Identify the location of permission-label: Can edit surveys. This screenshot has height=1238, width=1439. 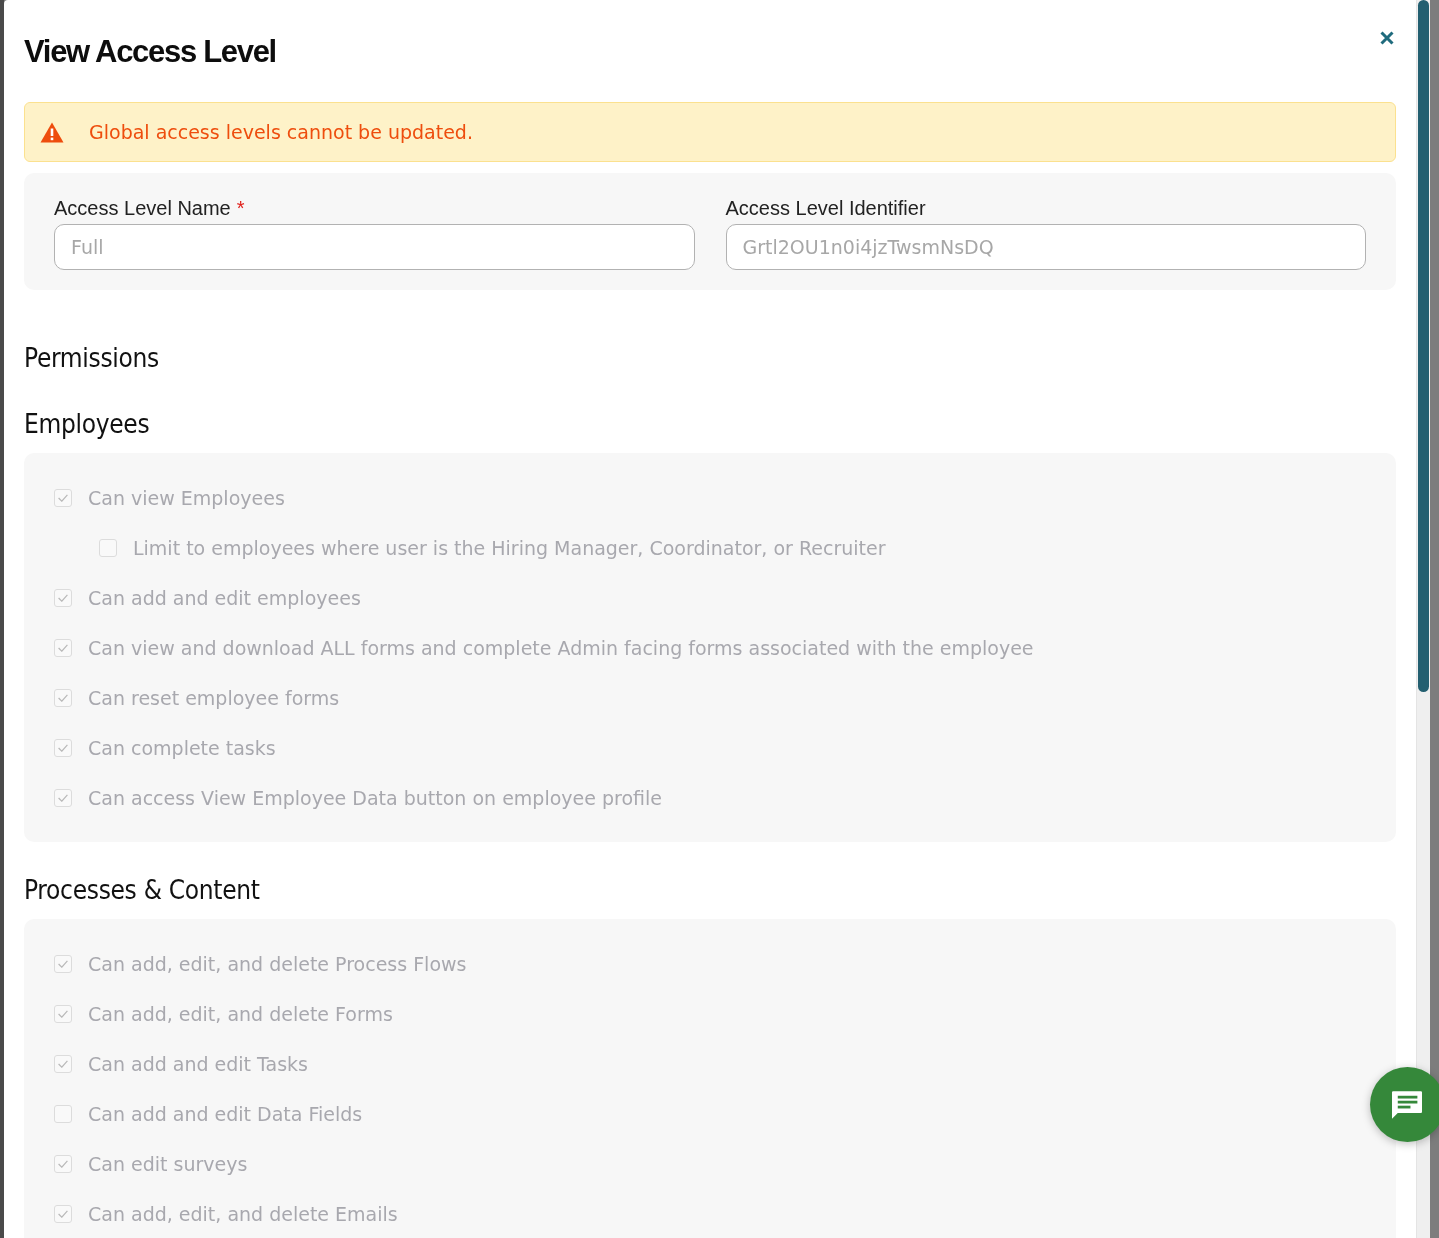
(168, 1164).